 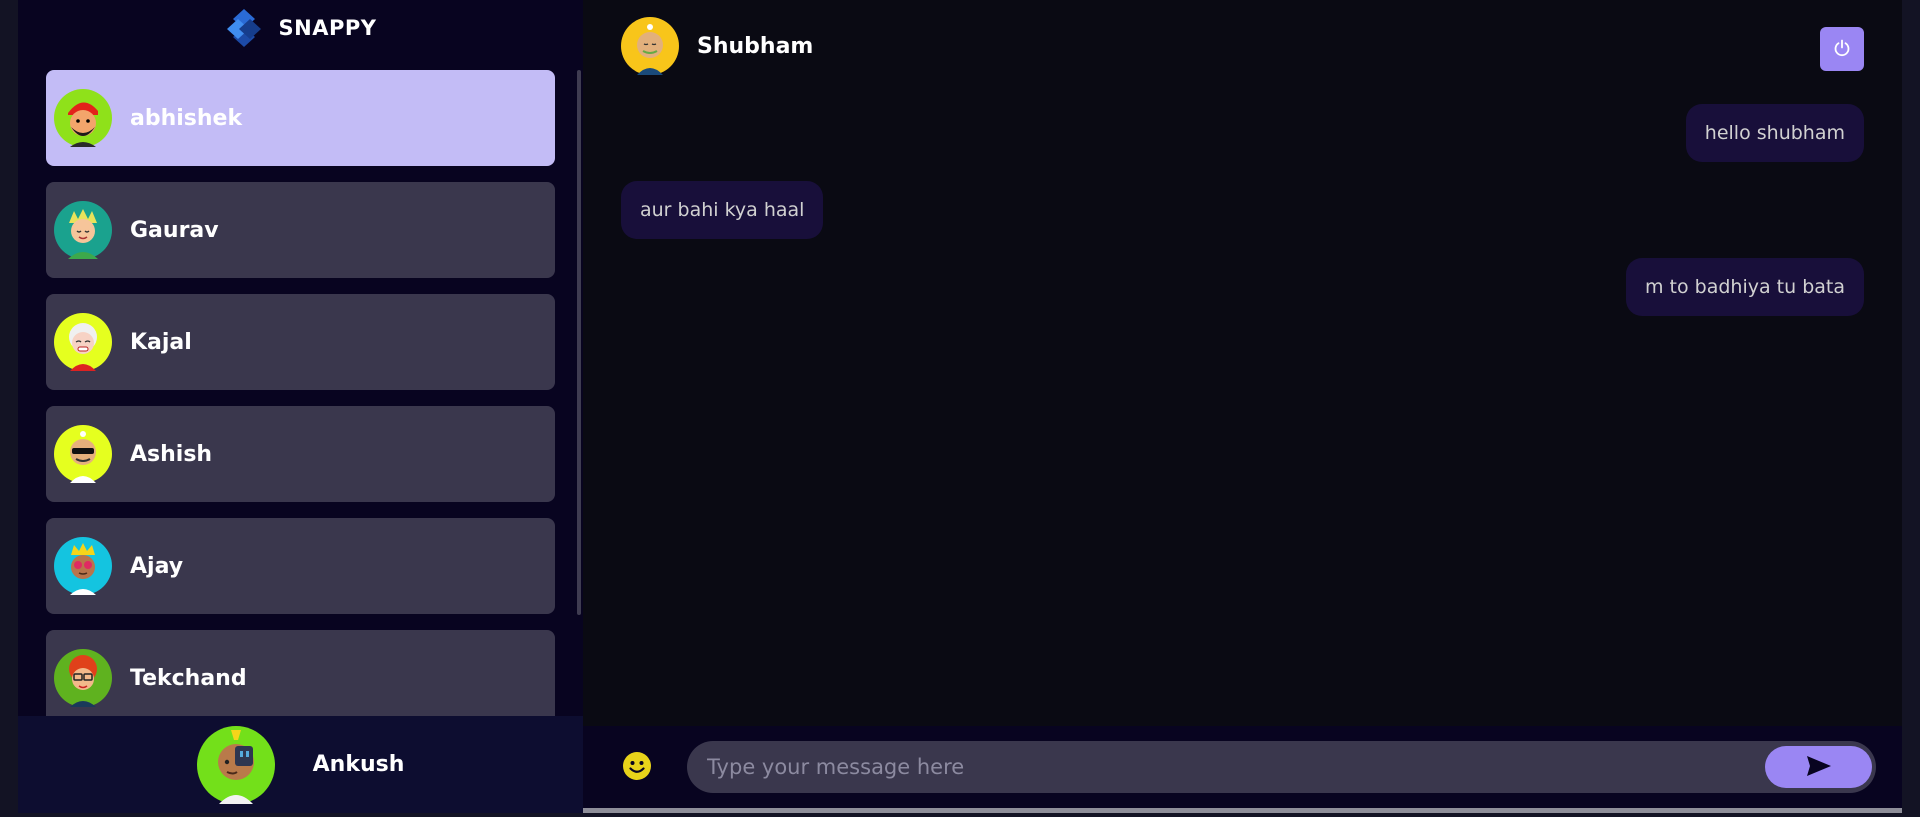 I want to click on contact-name: Ashish, so click(x=171, y=454).